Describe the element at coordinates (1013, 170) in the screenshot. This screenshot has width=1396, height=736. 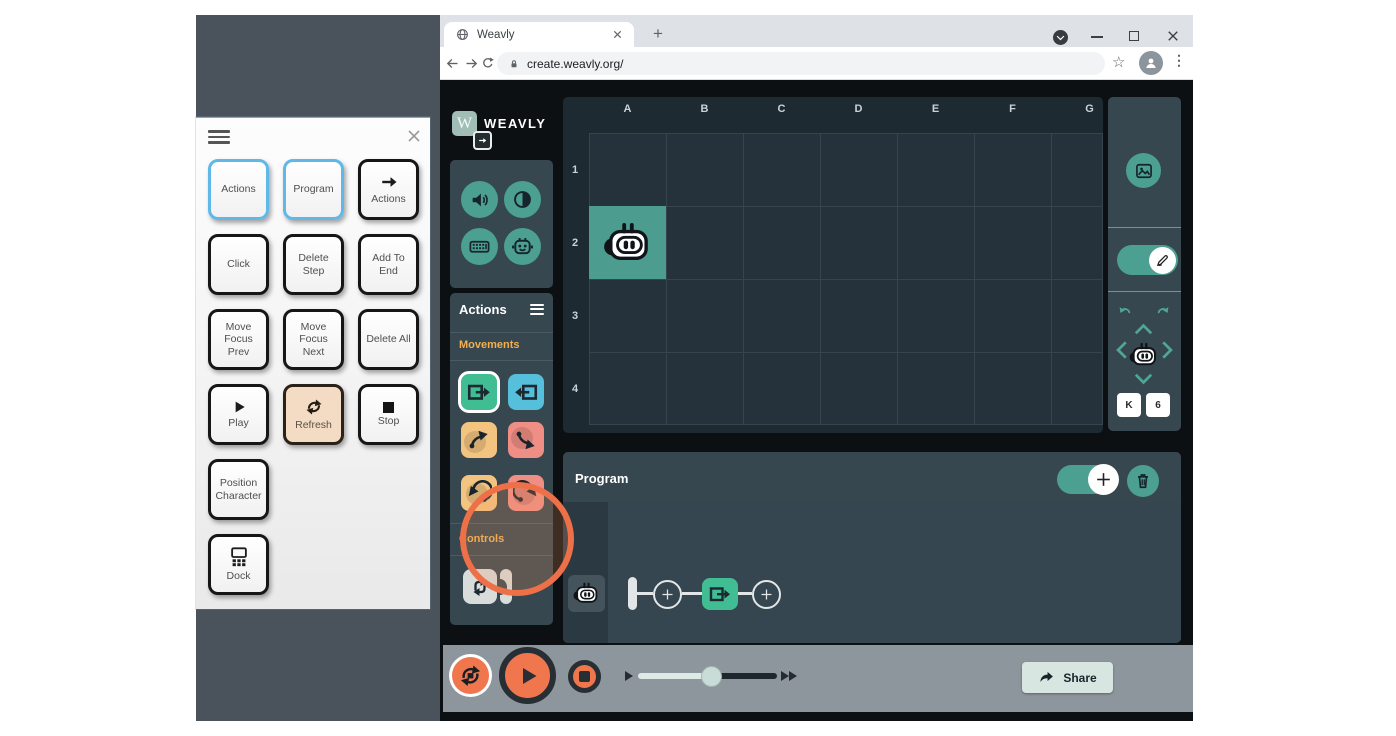
I see `grid-cell-F1` at that location.